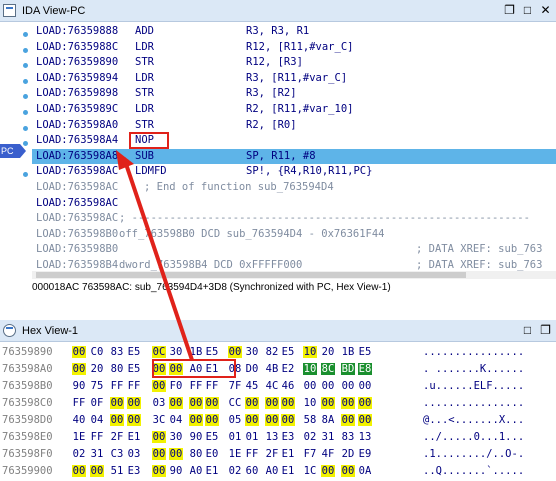 The width and height of the screenshot is (556, 481). I want to click on hex-byte: 1E, so click(79, 437).